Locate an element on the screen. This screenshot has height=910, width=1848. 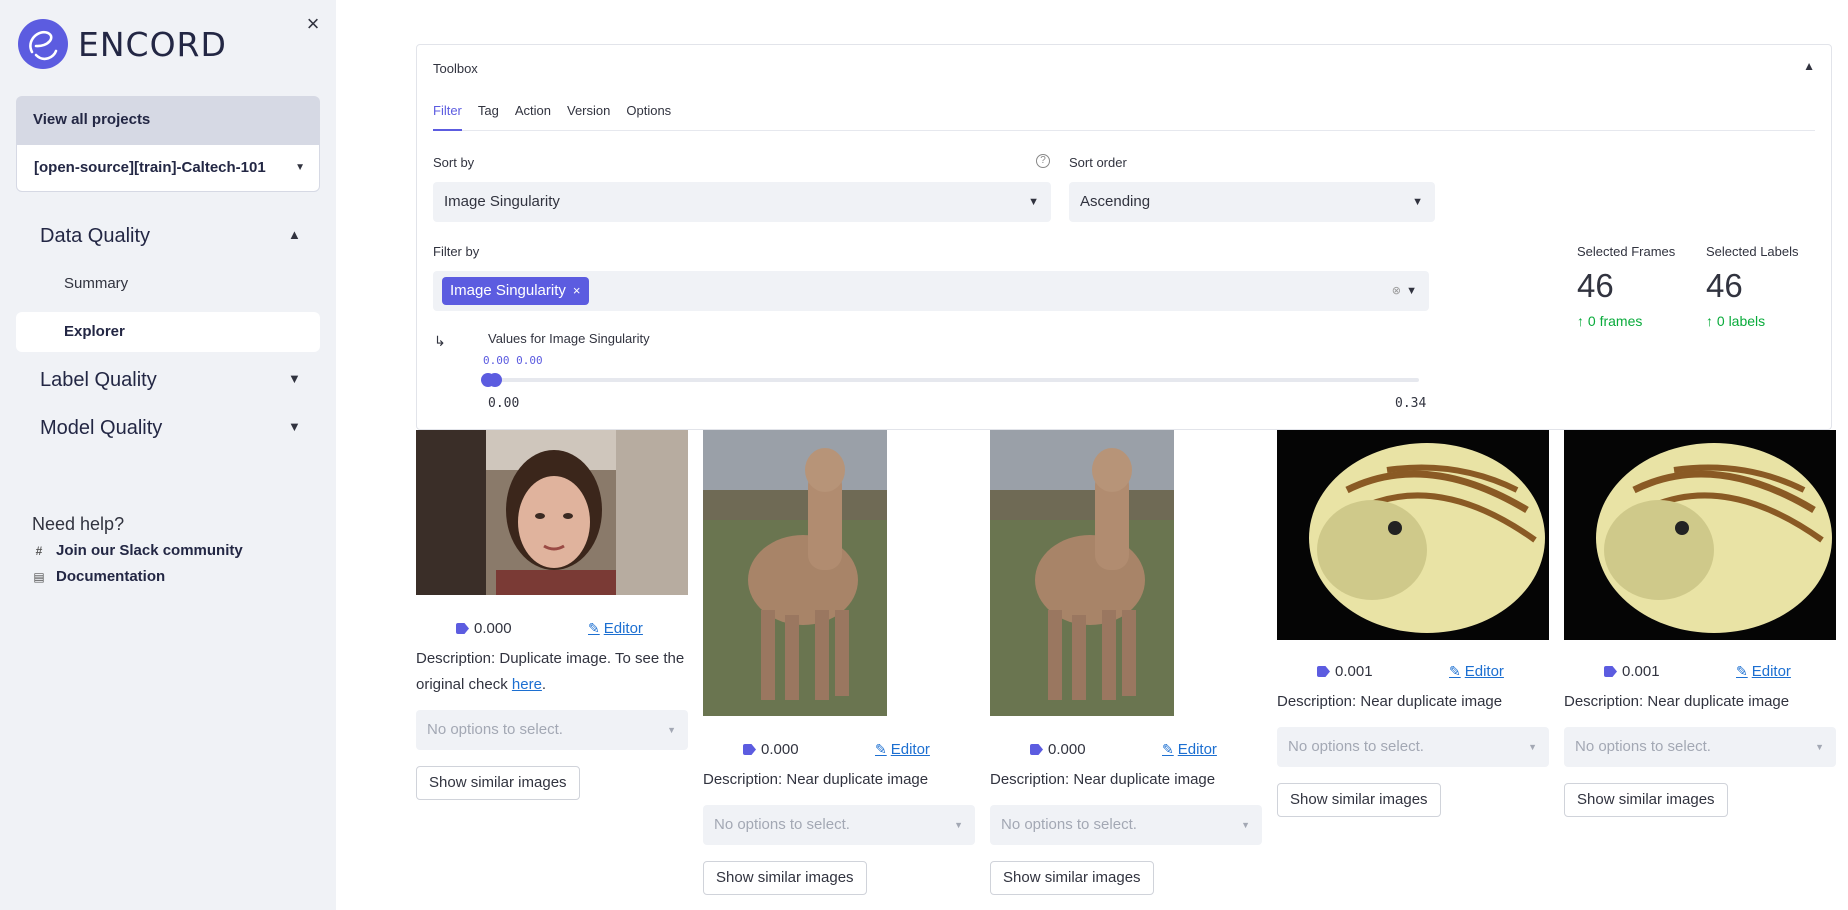
filter-chip: Image Singularity × is located at coordinates (515, 291).